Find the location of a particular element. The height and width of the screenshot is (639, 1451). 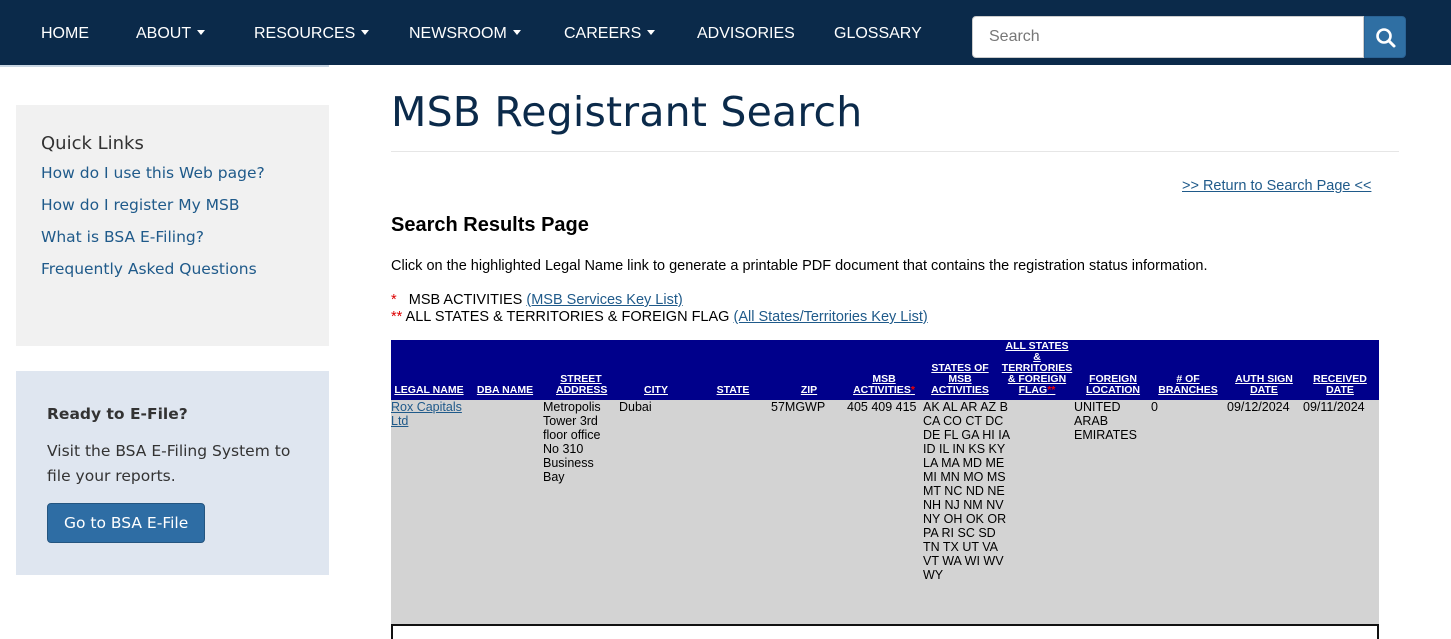

nav-home: HOME is located at coordinates (65, 34).